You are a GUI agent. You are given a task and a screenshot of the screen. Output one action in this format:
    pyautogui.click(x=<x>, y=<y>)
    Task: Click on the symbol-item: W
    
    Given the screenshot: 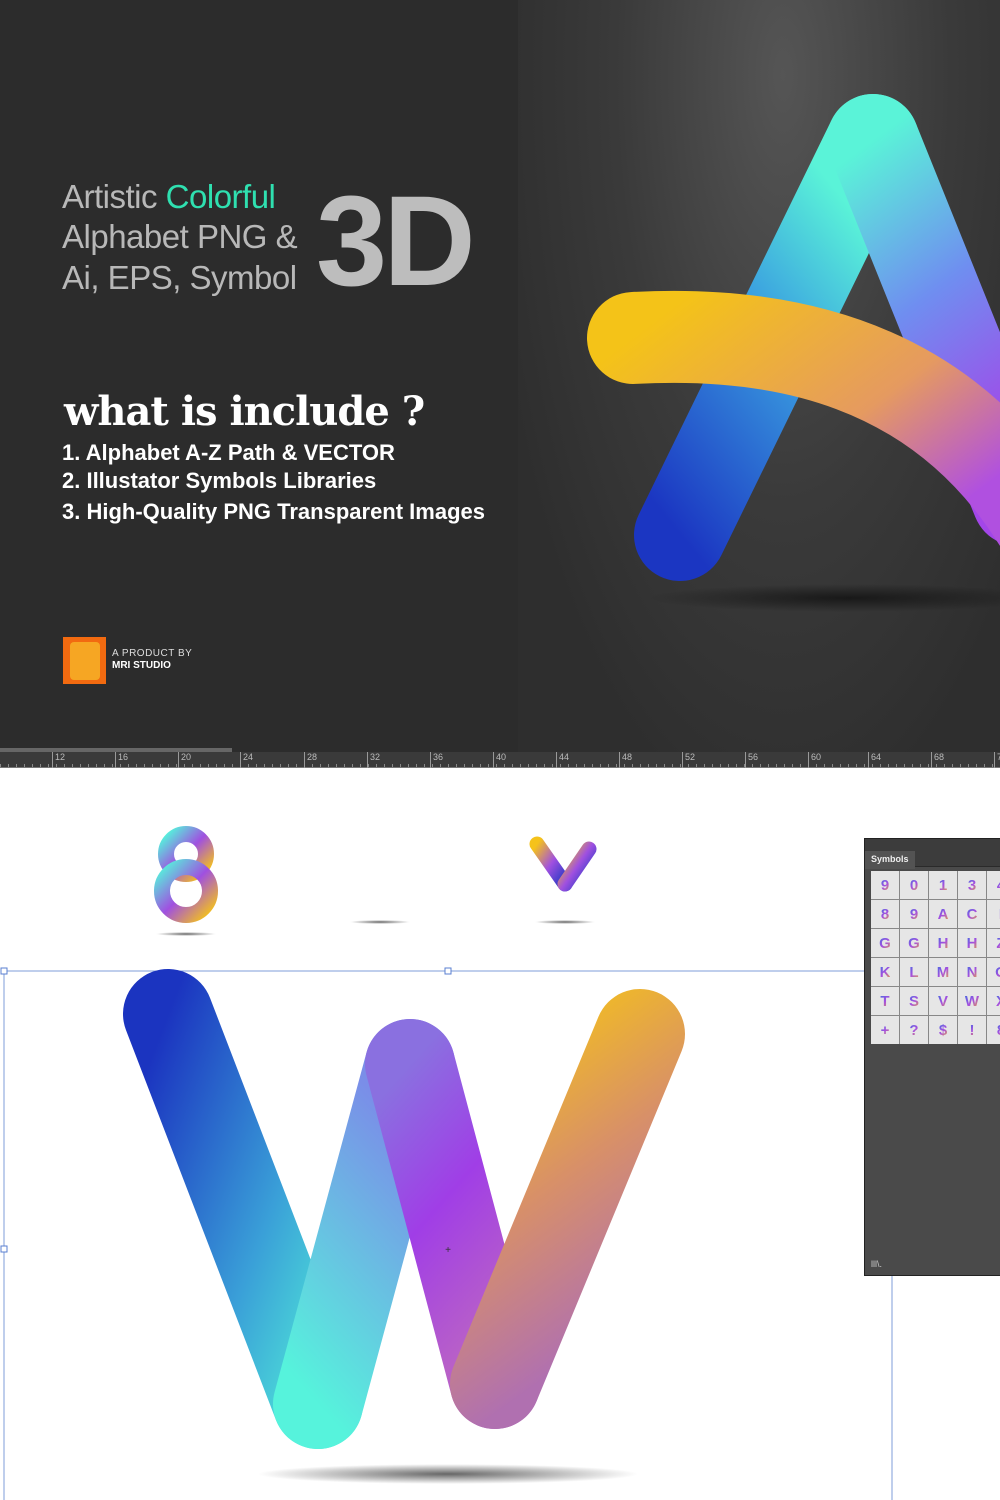 What is the action you would take?
    pyautogui.click(x=972, y=1001)
    